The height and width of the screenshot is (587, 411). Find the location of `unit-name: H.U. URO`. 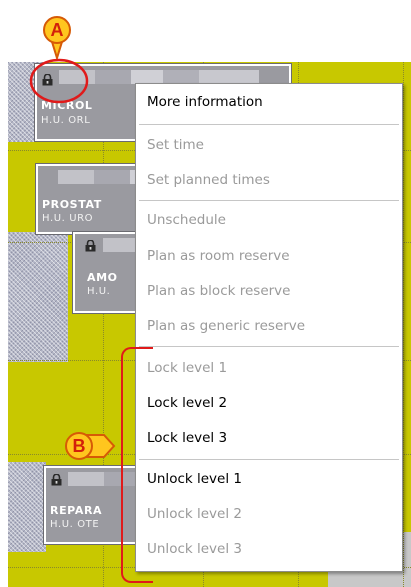

unit-name: H.U. URO is located at coordinates (68, 218).